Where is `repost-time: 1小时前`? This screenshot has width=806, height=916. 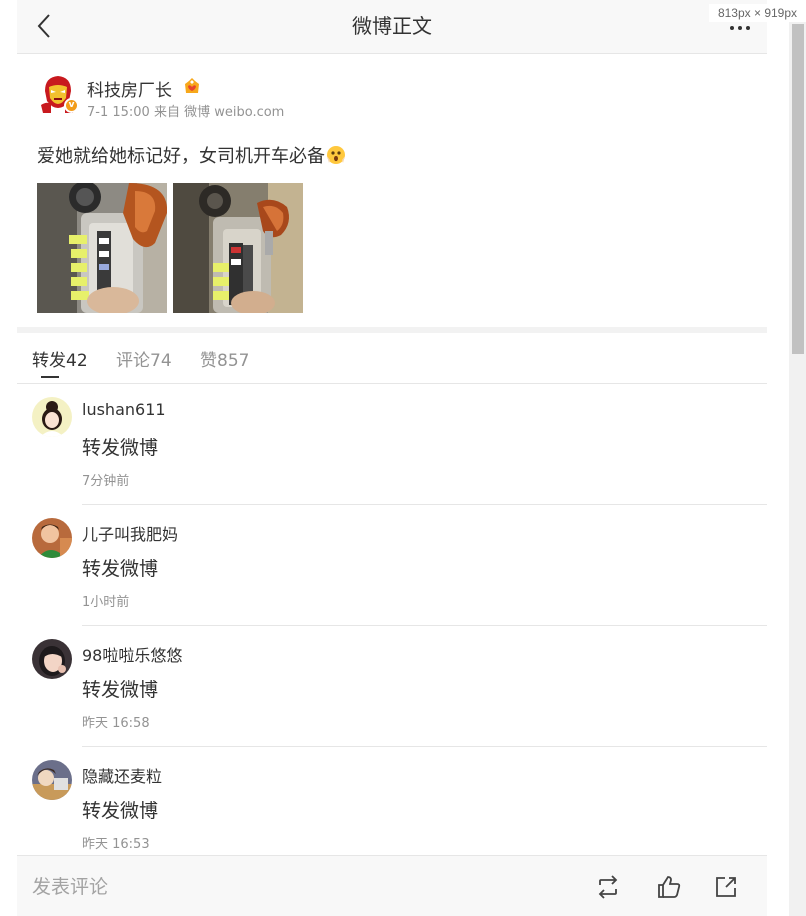
repost-time: 1小时前 is located at coordinates (106, 602).